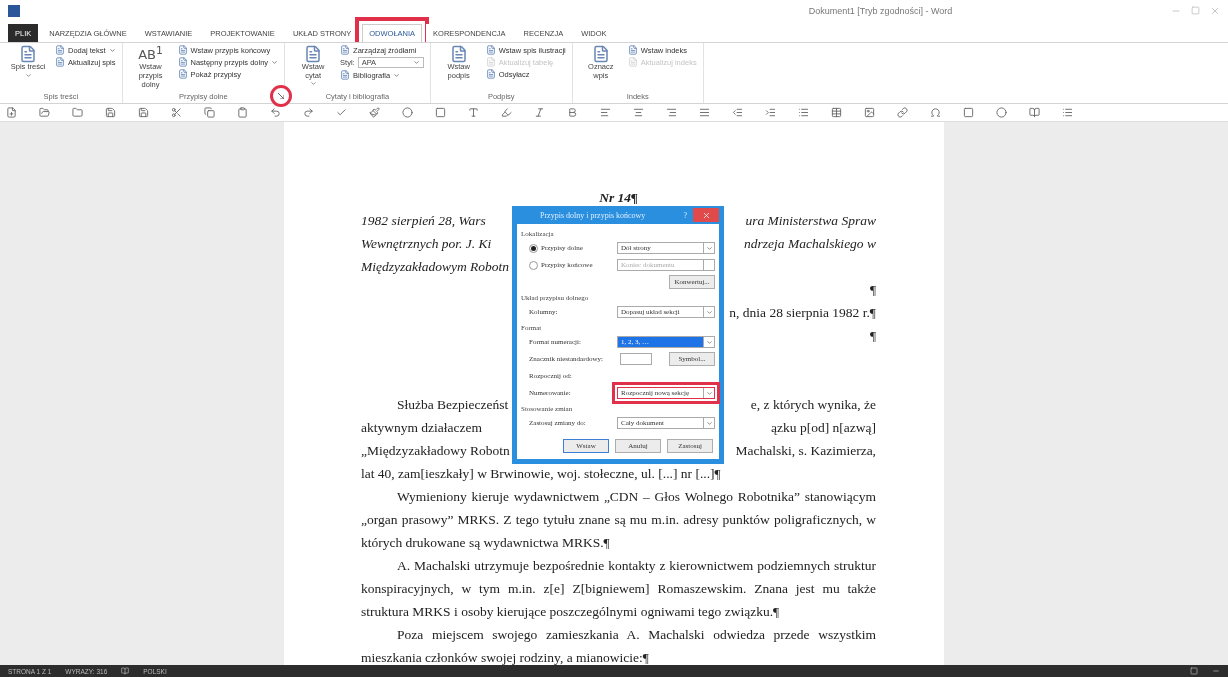 This screenshot has width=1228, height=677. Describe the element at coordinates (671, 112) in the screenshot. I see `align-right-icon` at that location.